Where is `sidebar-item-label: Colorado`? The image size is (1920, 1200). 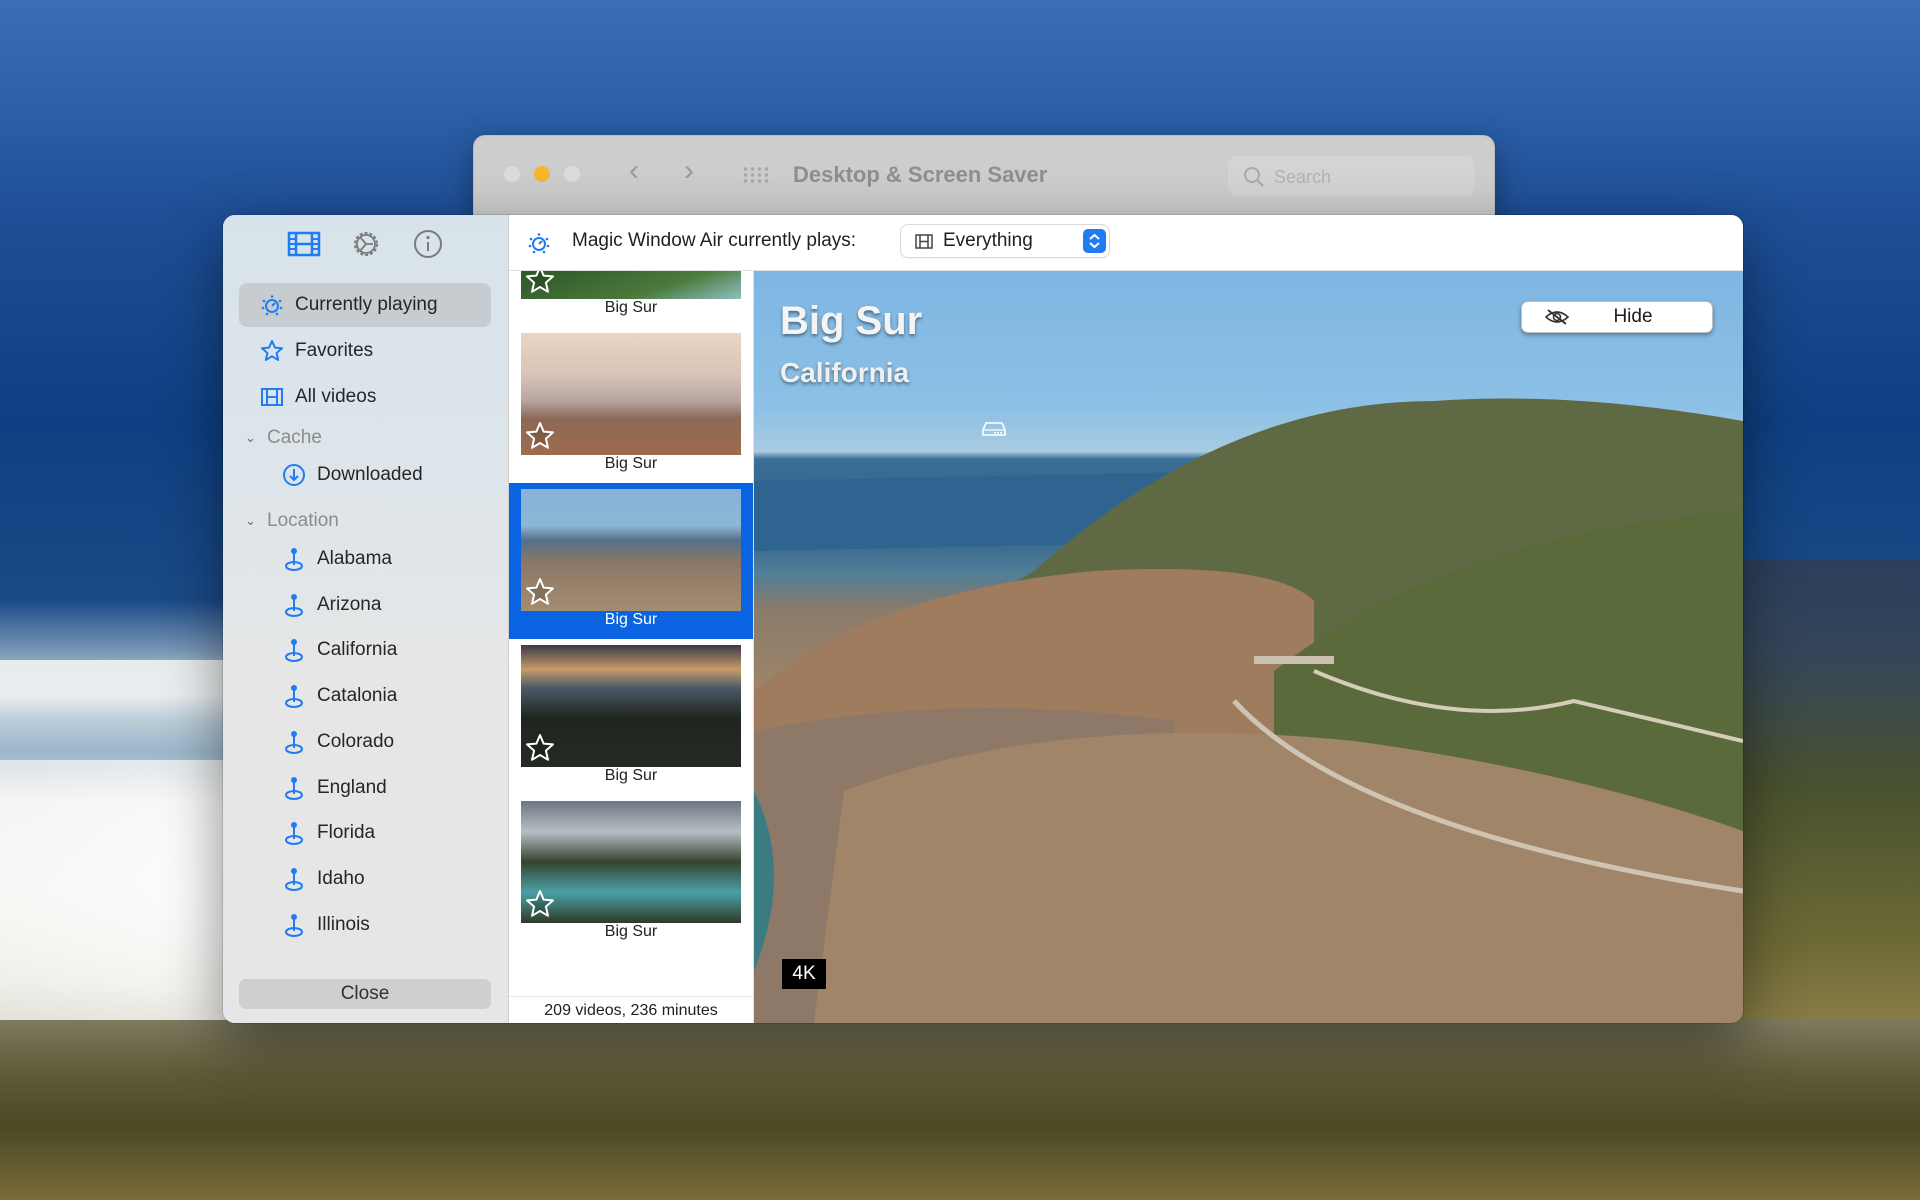
sidebar-item-label: Colorado is located at coordinates (356, 741).